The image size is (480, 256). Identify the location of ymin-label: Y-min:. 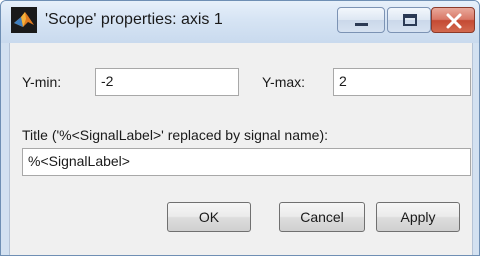
(42, 82).